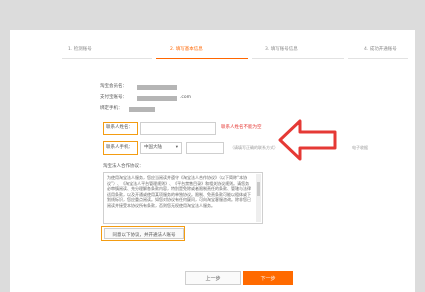 This screenshot has height=292, width=425. Describe the element at coordinates (142, 109) in the screenshot. I see `bind-phone-redacted` at that location.